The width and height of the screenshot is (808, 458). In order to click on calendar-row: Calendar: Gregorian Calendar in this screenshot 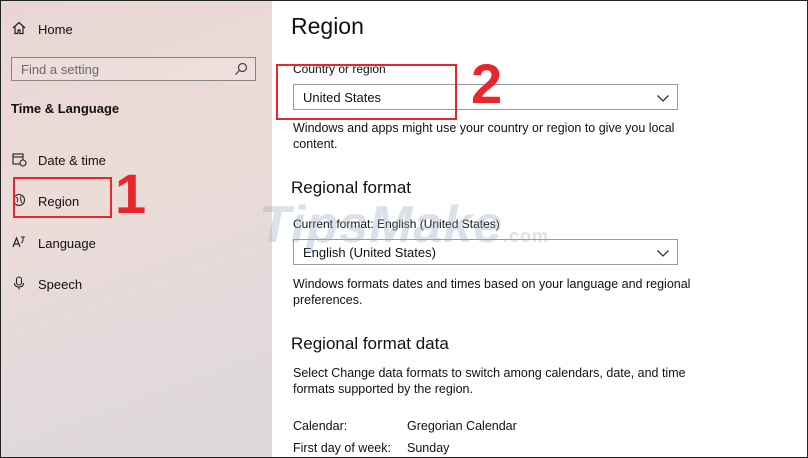, I will do `click(405, 426)`.